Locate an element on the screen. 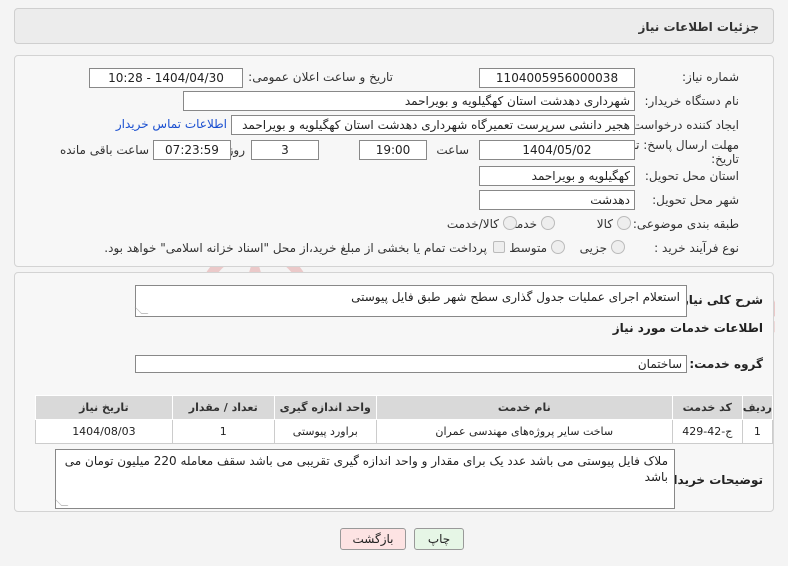 This screenshot has width=788, height=566. process-type-label: نوع فرآیند خرید : is located at coordinates (696, 248).